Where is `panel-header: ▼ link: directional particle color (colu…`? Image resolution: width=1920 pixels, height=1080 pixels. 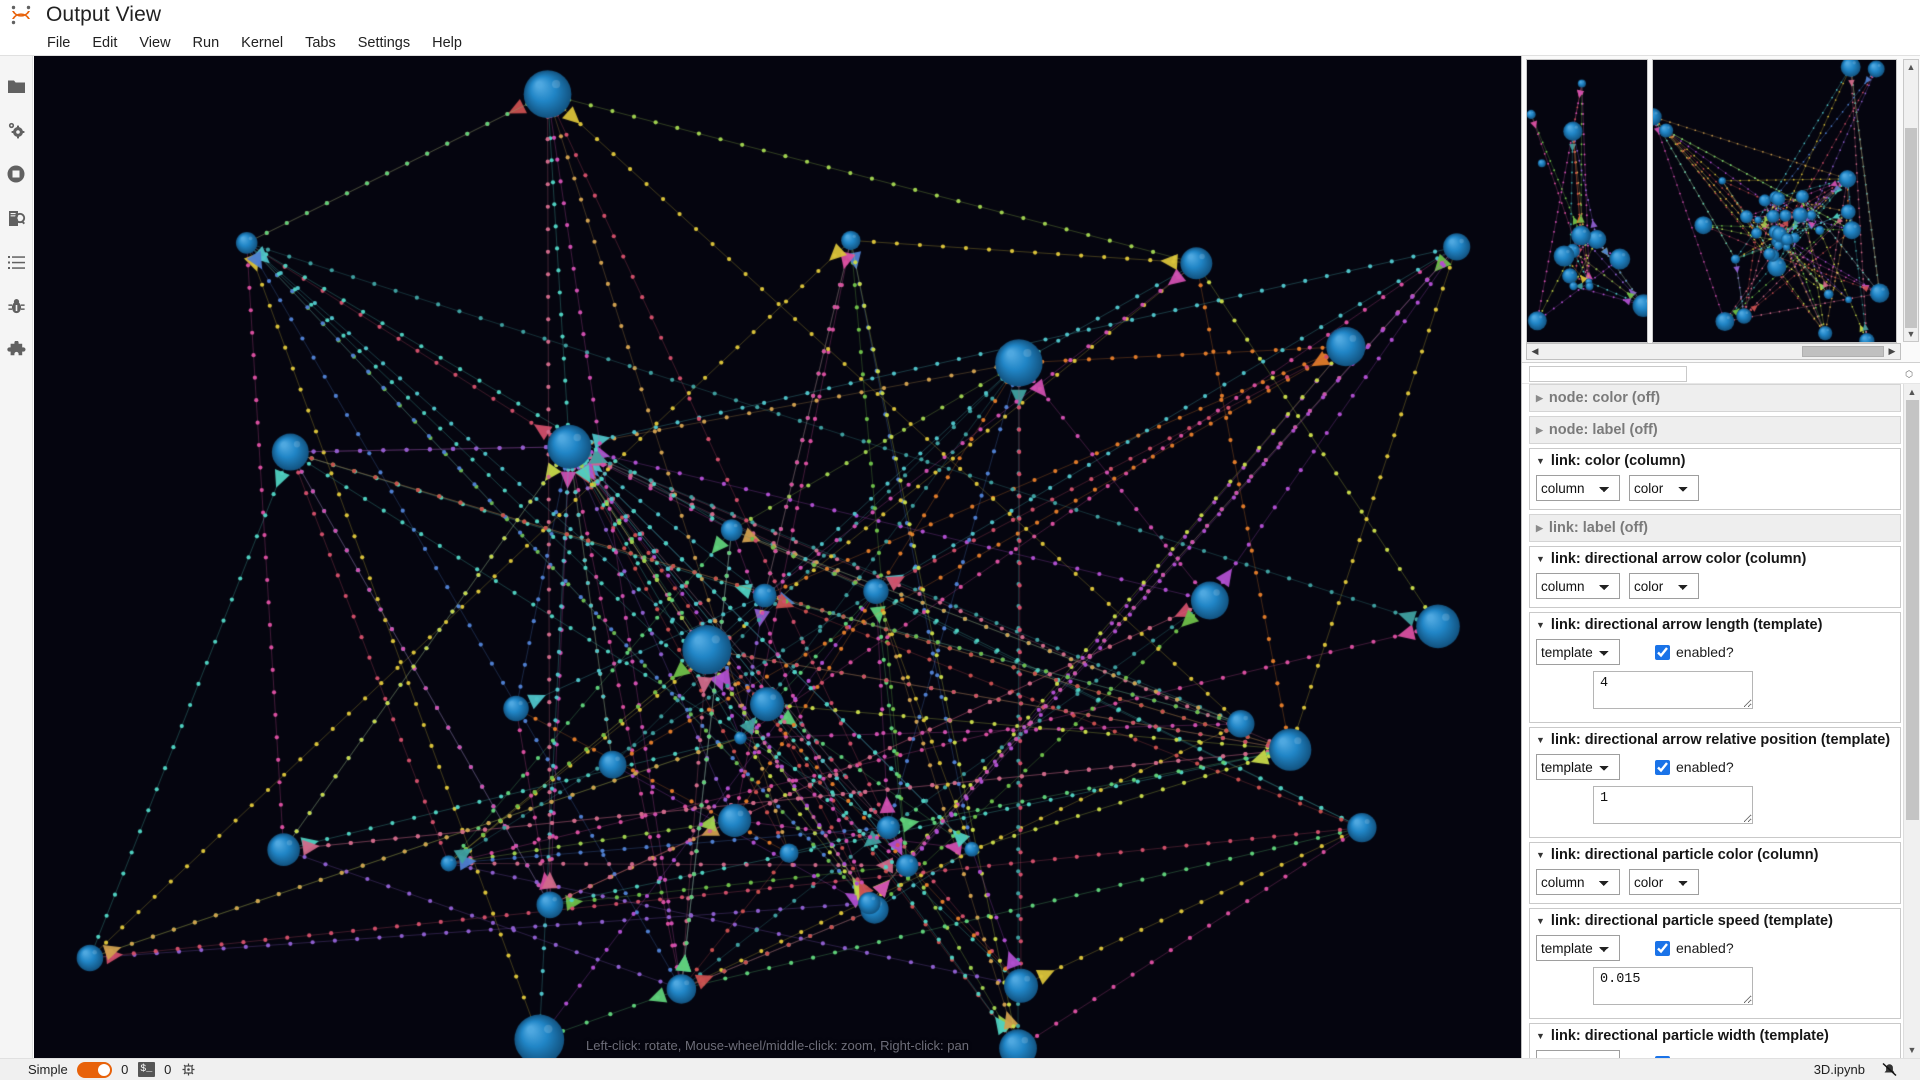 panel-header: ▼ link: directional particle color (colu… is located at coordinates (1715, 855).